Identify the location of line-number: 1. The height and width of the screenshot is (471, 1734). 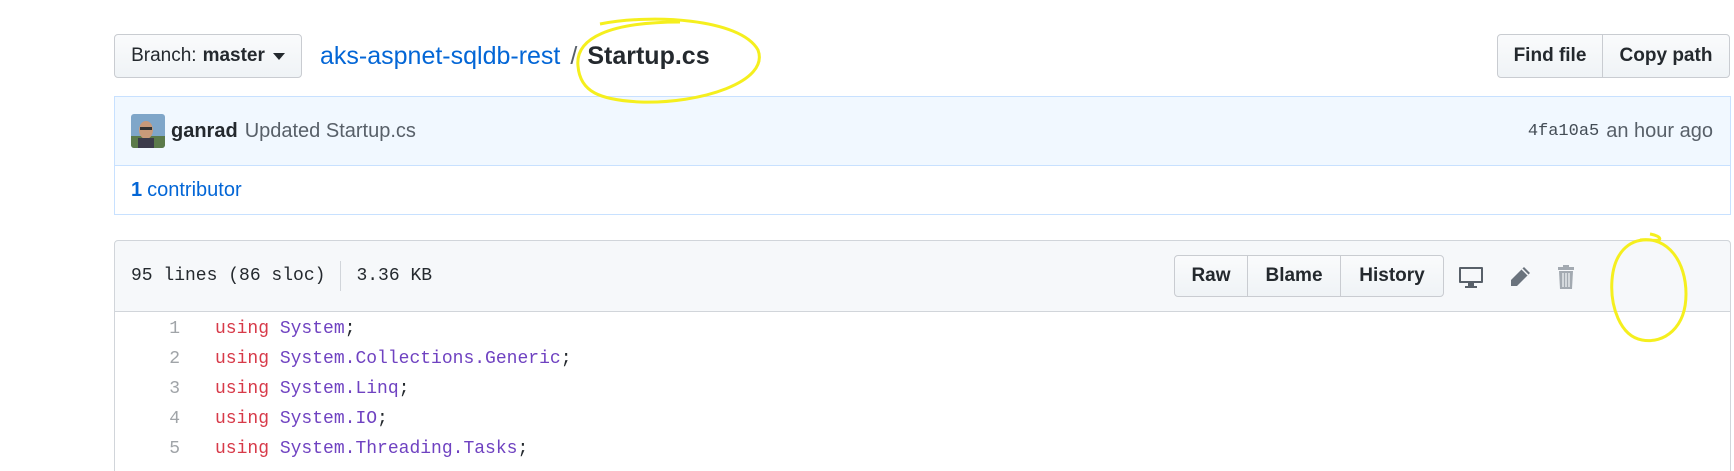
(147, 329).